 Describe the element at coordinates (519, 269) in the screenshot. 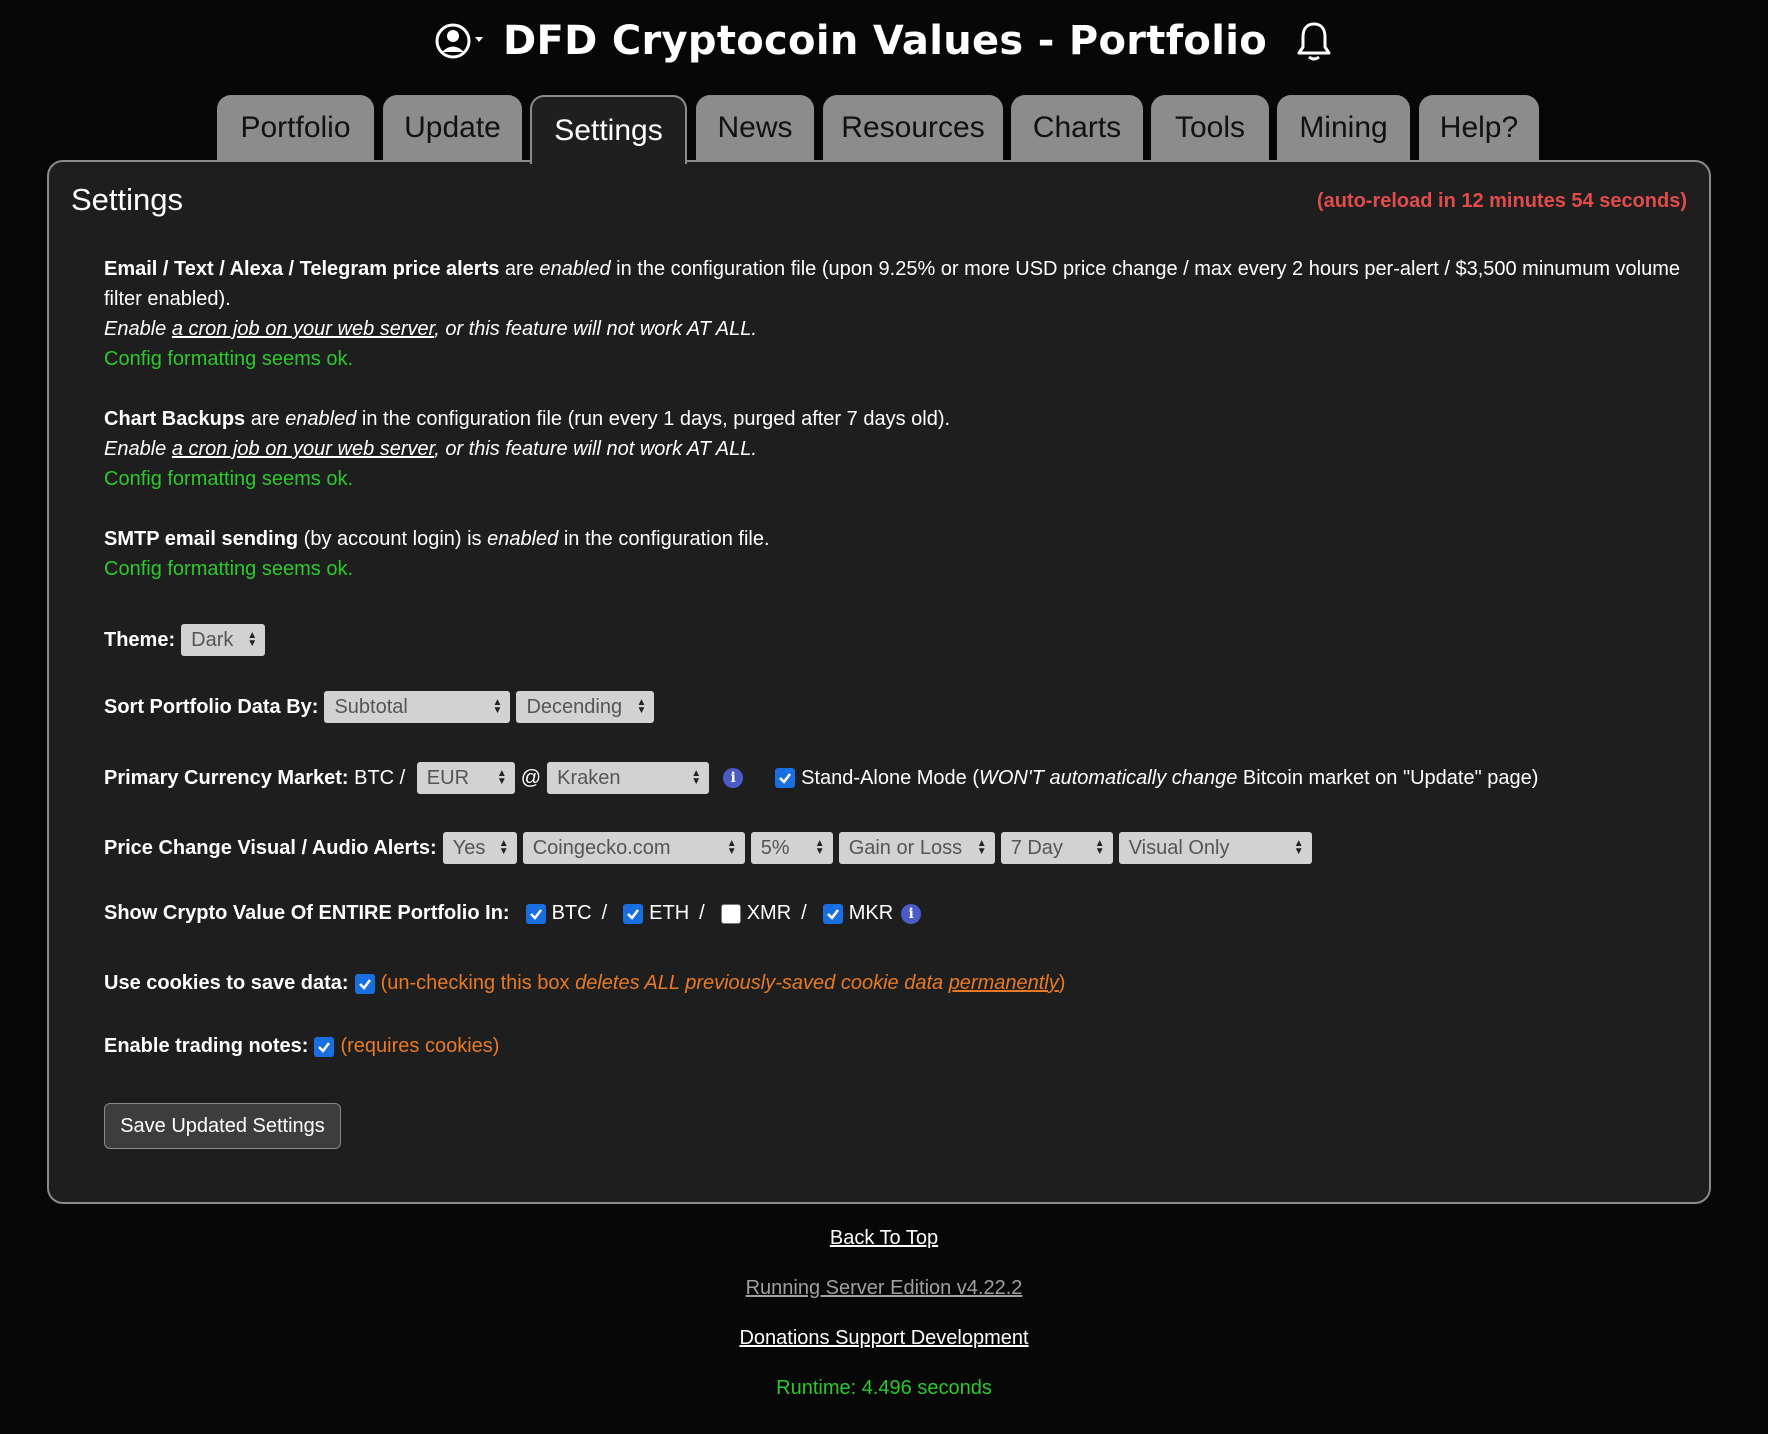

I see `alerts-are: are` at that location.